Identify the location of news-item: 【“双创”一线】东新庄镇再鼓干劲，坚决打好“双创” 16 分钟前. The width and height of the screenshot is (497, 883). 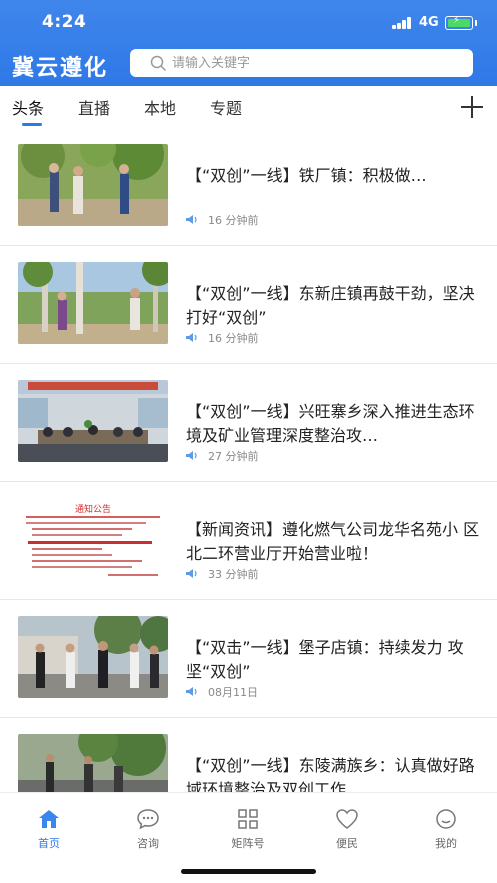
(248, 305).